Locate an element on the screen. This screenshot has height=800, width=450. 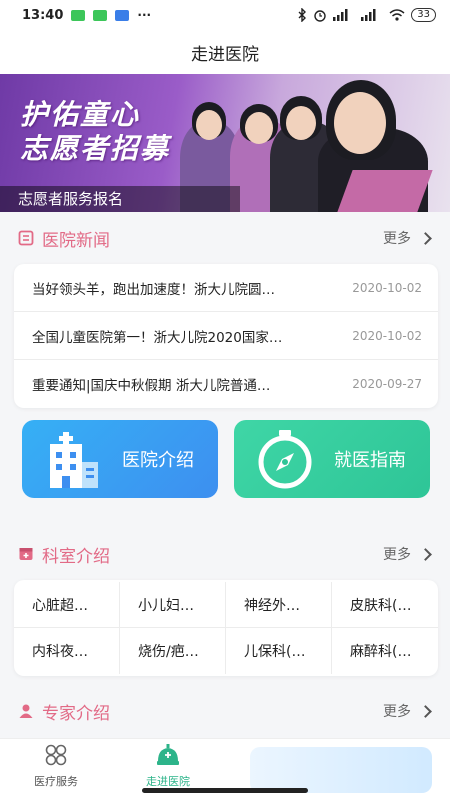
nav-label: 医疗服务 is located at coordinates (56, 781).